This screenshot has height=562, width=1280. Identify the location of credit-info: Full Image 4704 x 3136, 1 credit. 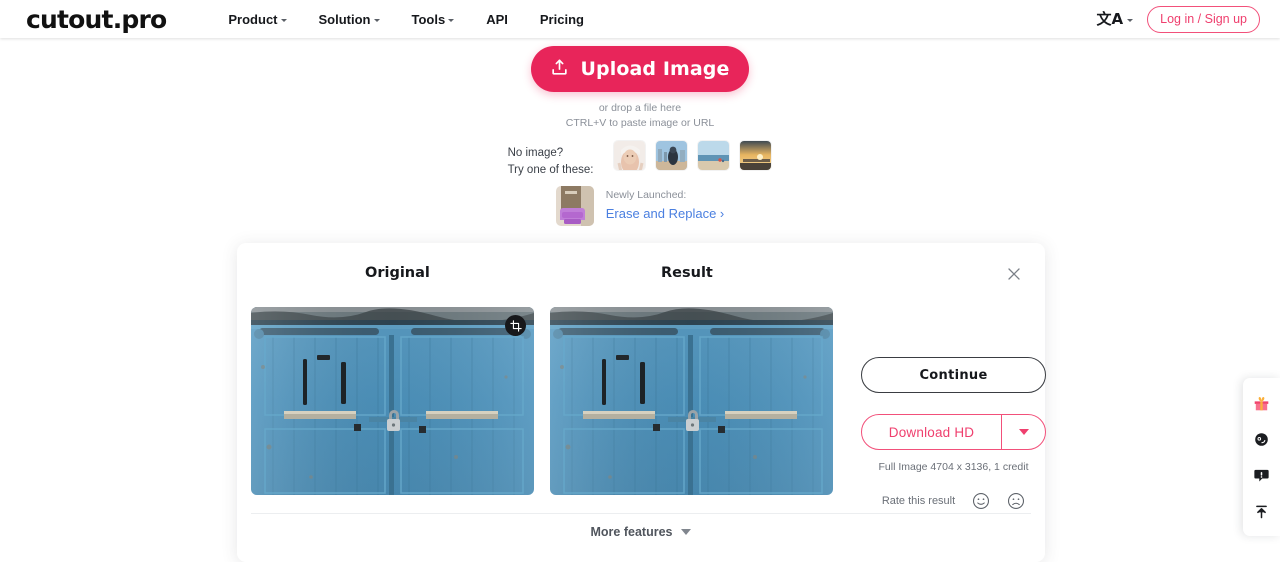
(953, 467).